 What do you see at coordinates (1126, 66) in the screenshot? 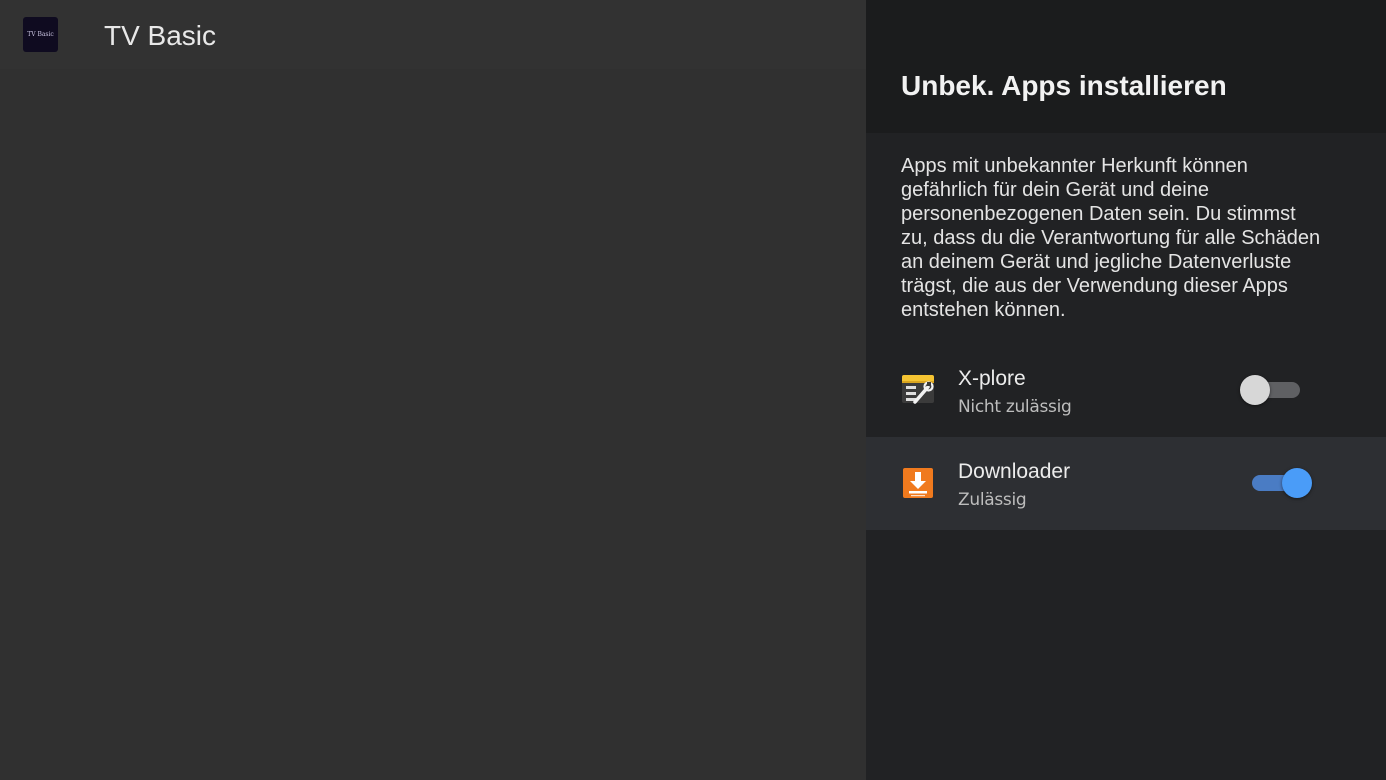
I see `panel-header: Unbek. Apps installieren` at bounding box center [1126, 66].